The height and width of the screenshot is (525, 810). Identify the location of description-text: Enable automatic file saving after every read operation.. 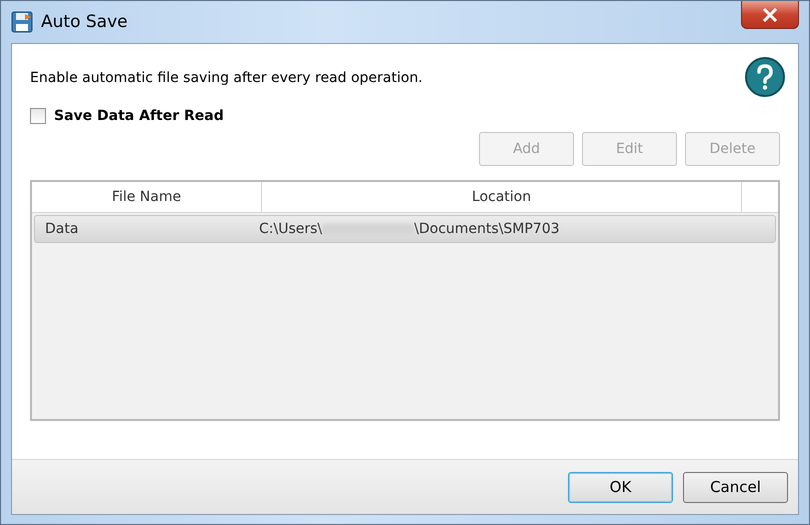
(226, 78).